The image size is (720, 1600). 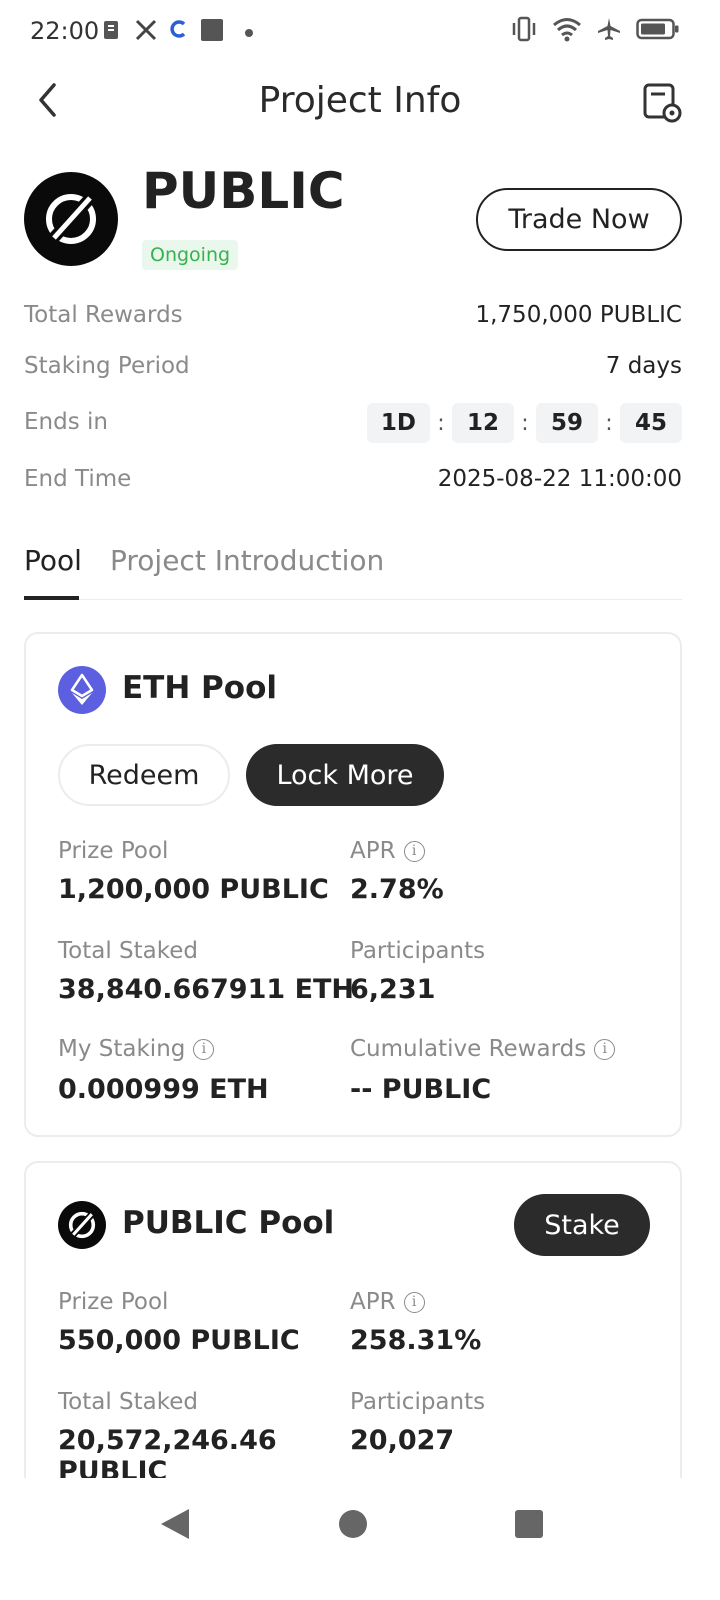 I want to click on total-rewards-row: Total Rewards 1,750,000 PUBLIC, so click(x=353, y=316).